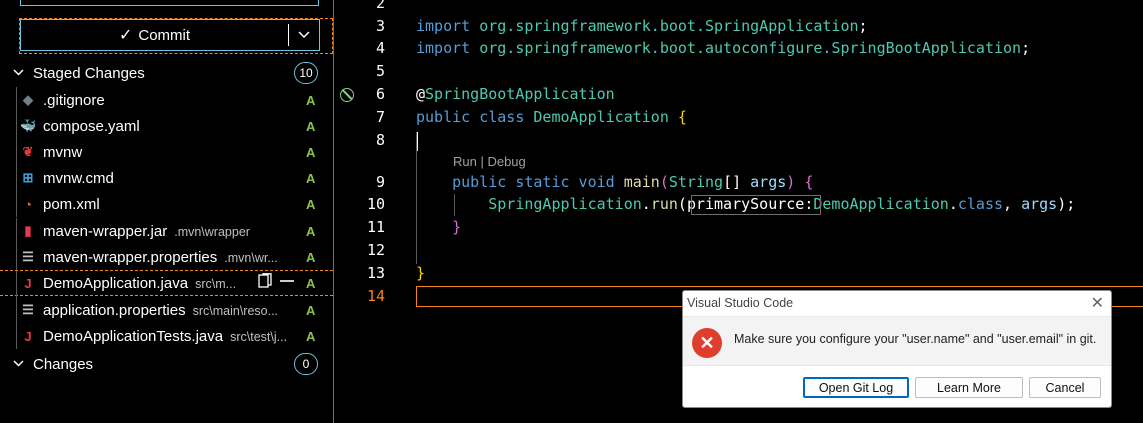 This screenshot has height=423, width=1143. I want to click on file-name: mvnw, so click(63, 152).